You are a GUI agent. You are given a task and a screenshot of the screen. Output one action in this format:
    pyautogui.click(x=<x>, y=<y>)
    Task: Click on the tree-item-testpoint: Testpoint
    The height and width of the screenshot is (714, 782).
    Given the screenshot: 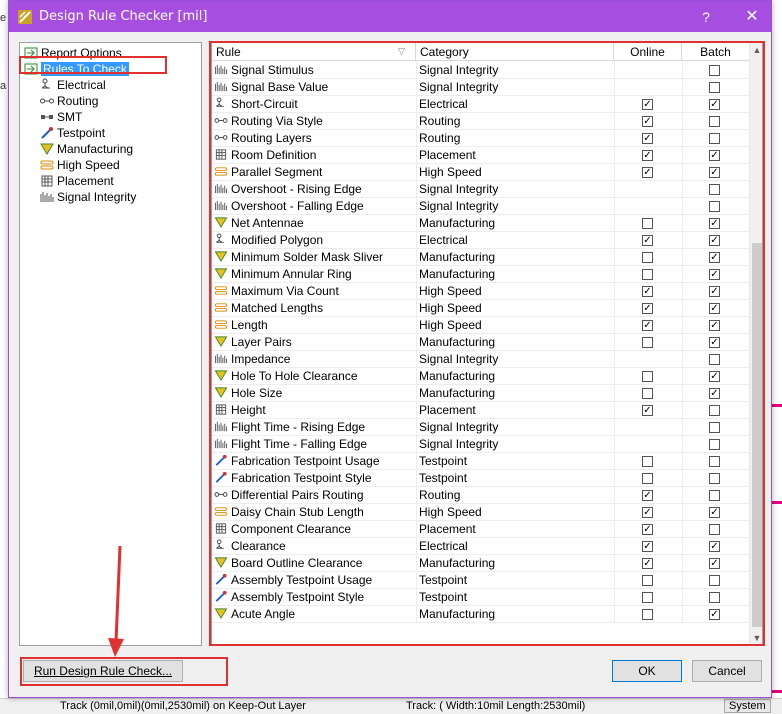 What is the action you would take?
    pyautogui.click(x=72, y=133)
    